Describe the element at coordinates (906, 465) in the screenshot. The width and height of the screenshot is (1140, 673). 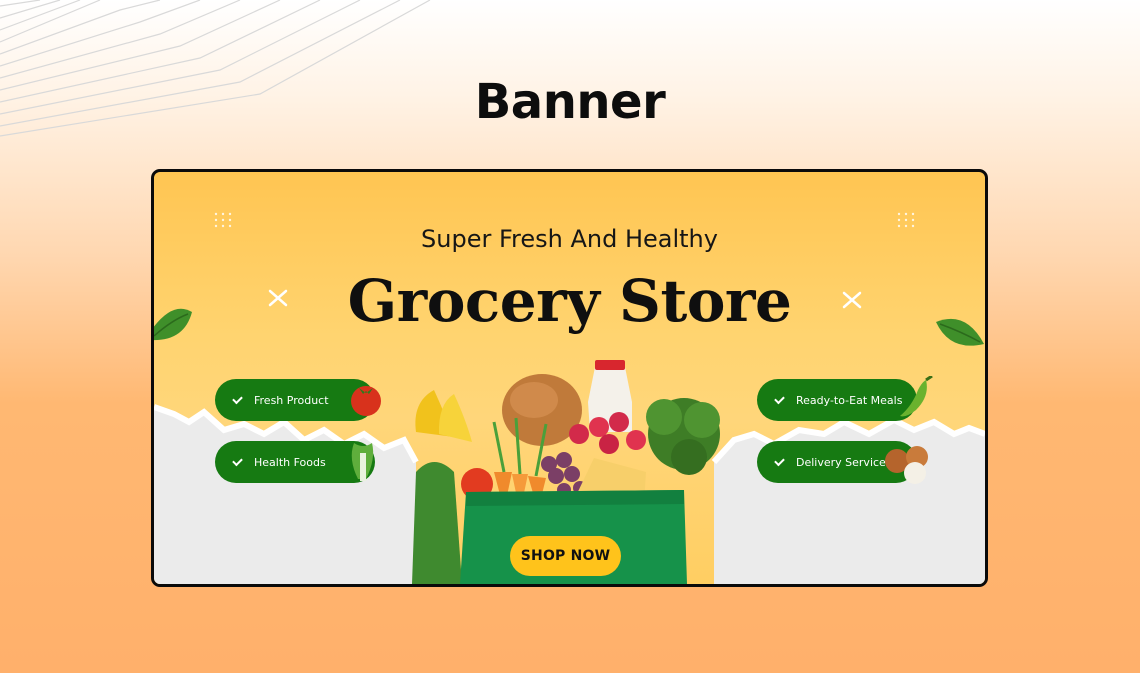
I see `onion-icon` at that location.